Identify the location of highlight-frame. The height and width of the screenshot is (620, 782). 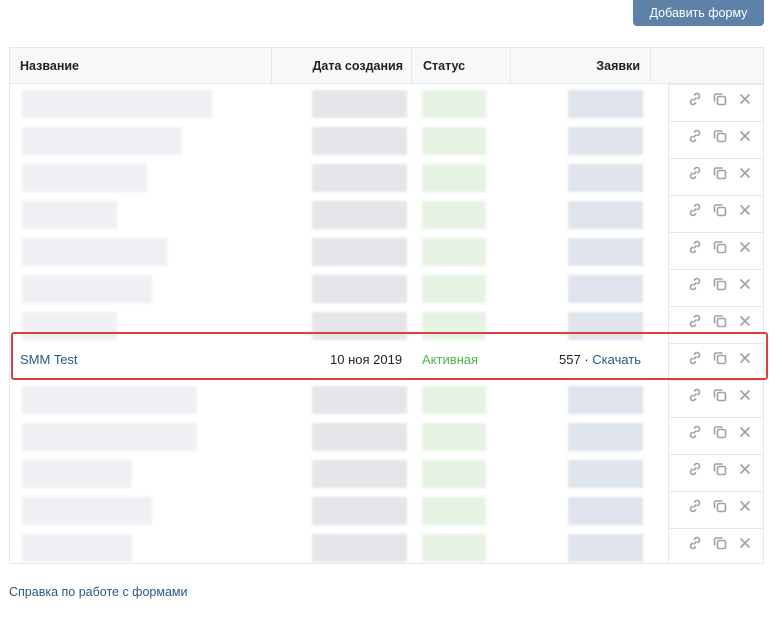
(389, 356).